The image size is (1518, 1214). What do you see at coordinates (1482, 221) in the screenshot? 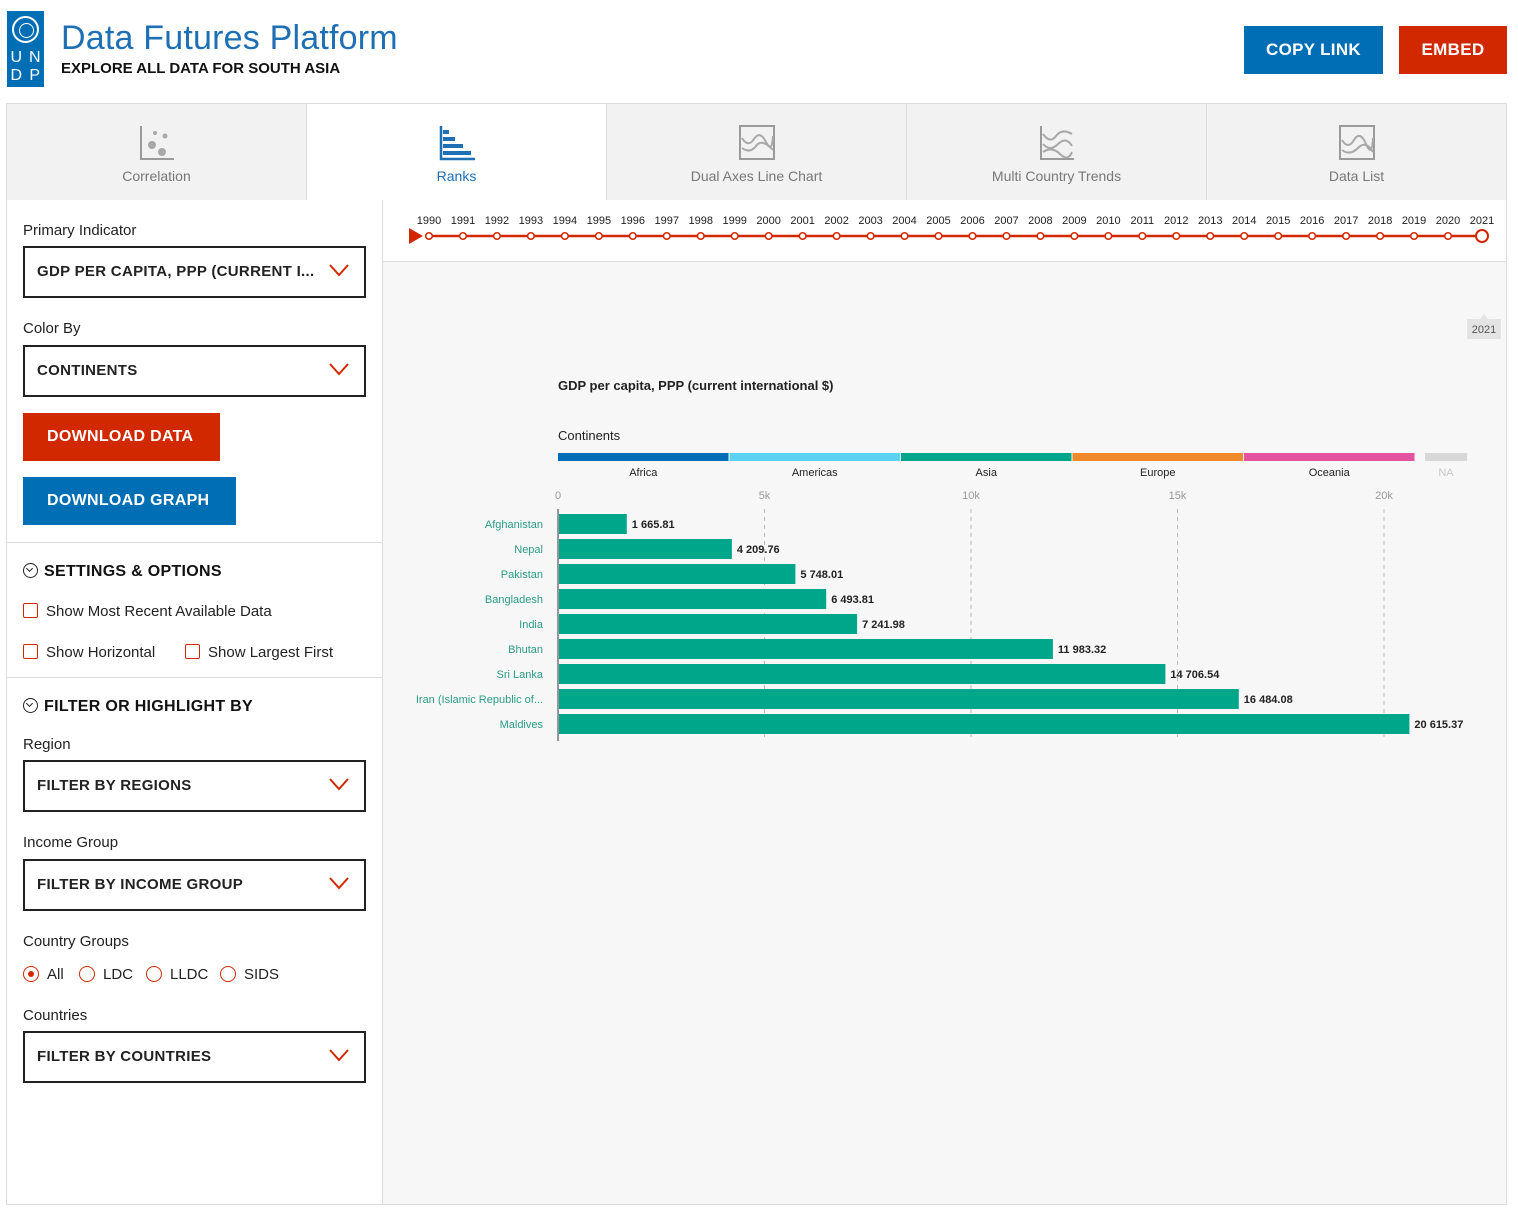
I see `timeline-year-label: 2021` at bounding box center [1482, 221].